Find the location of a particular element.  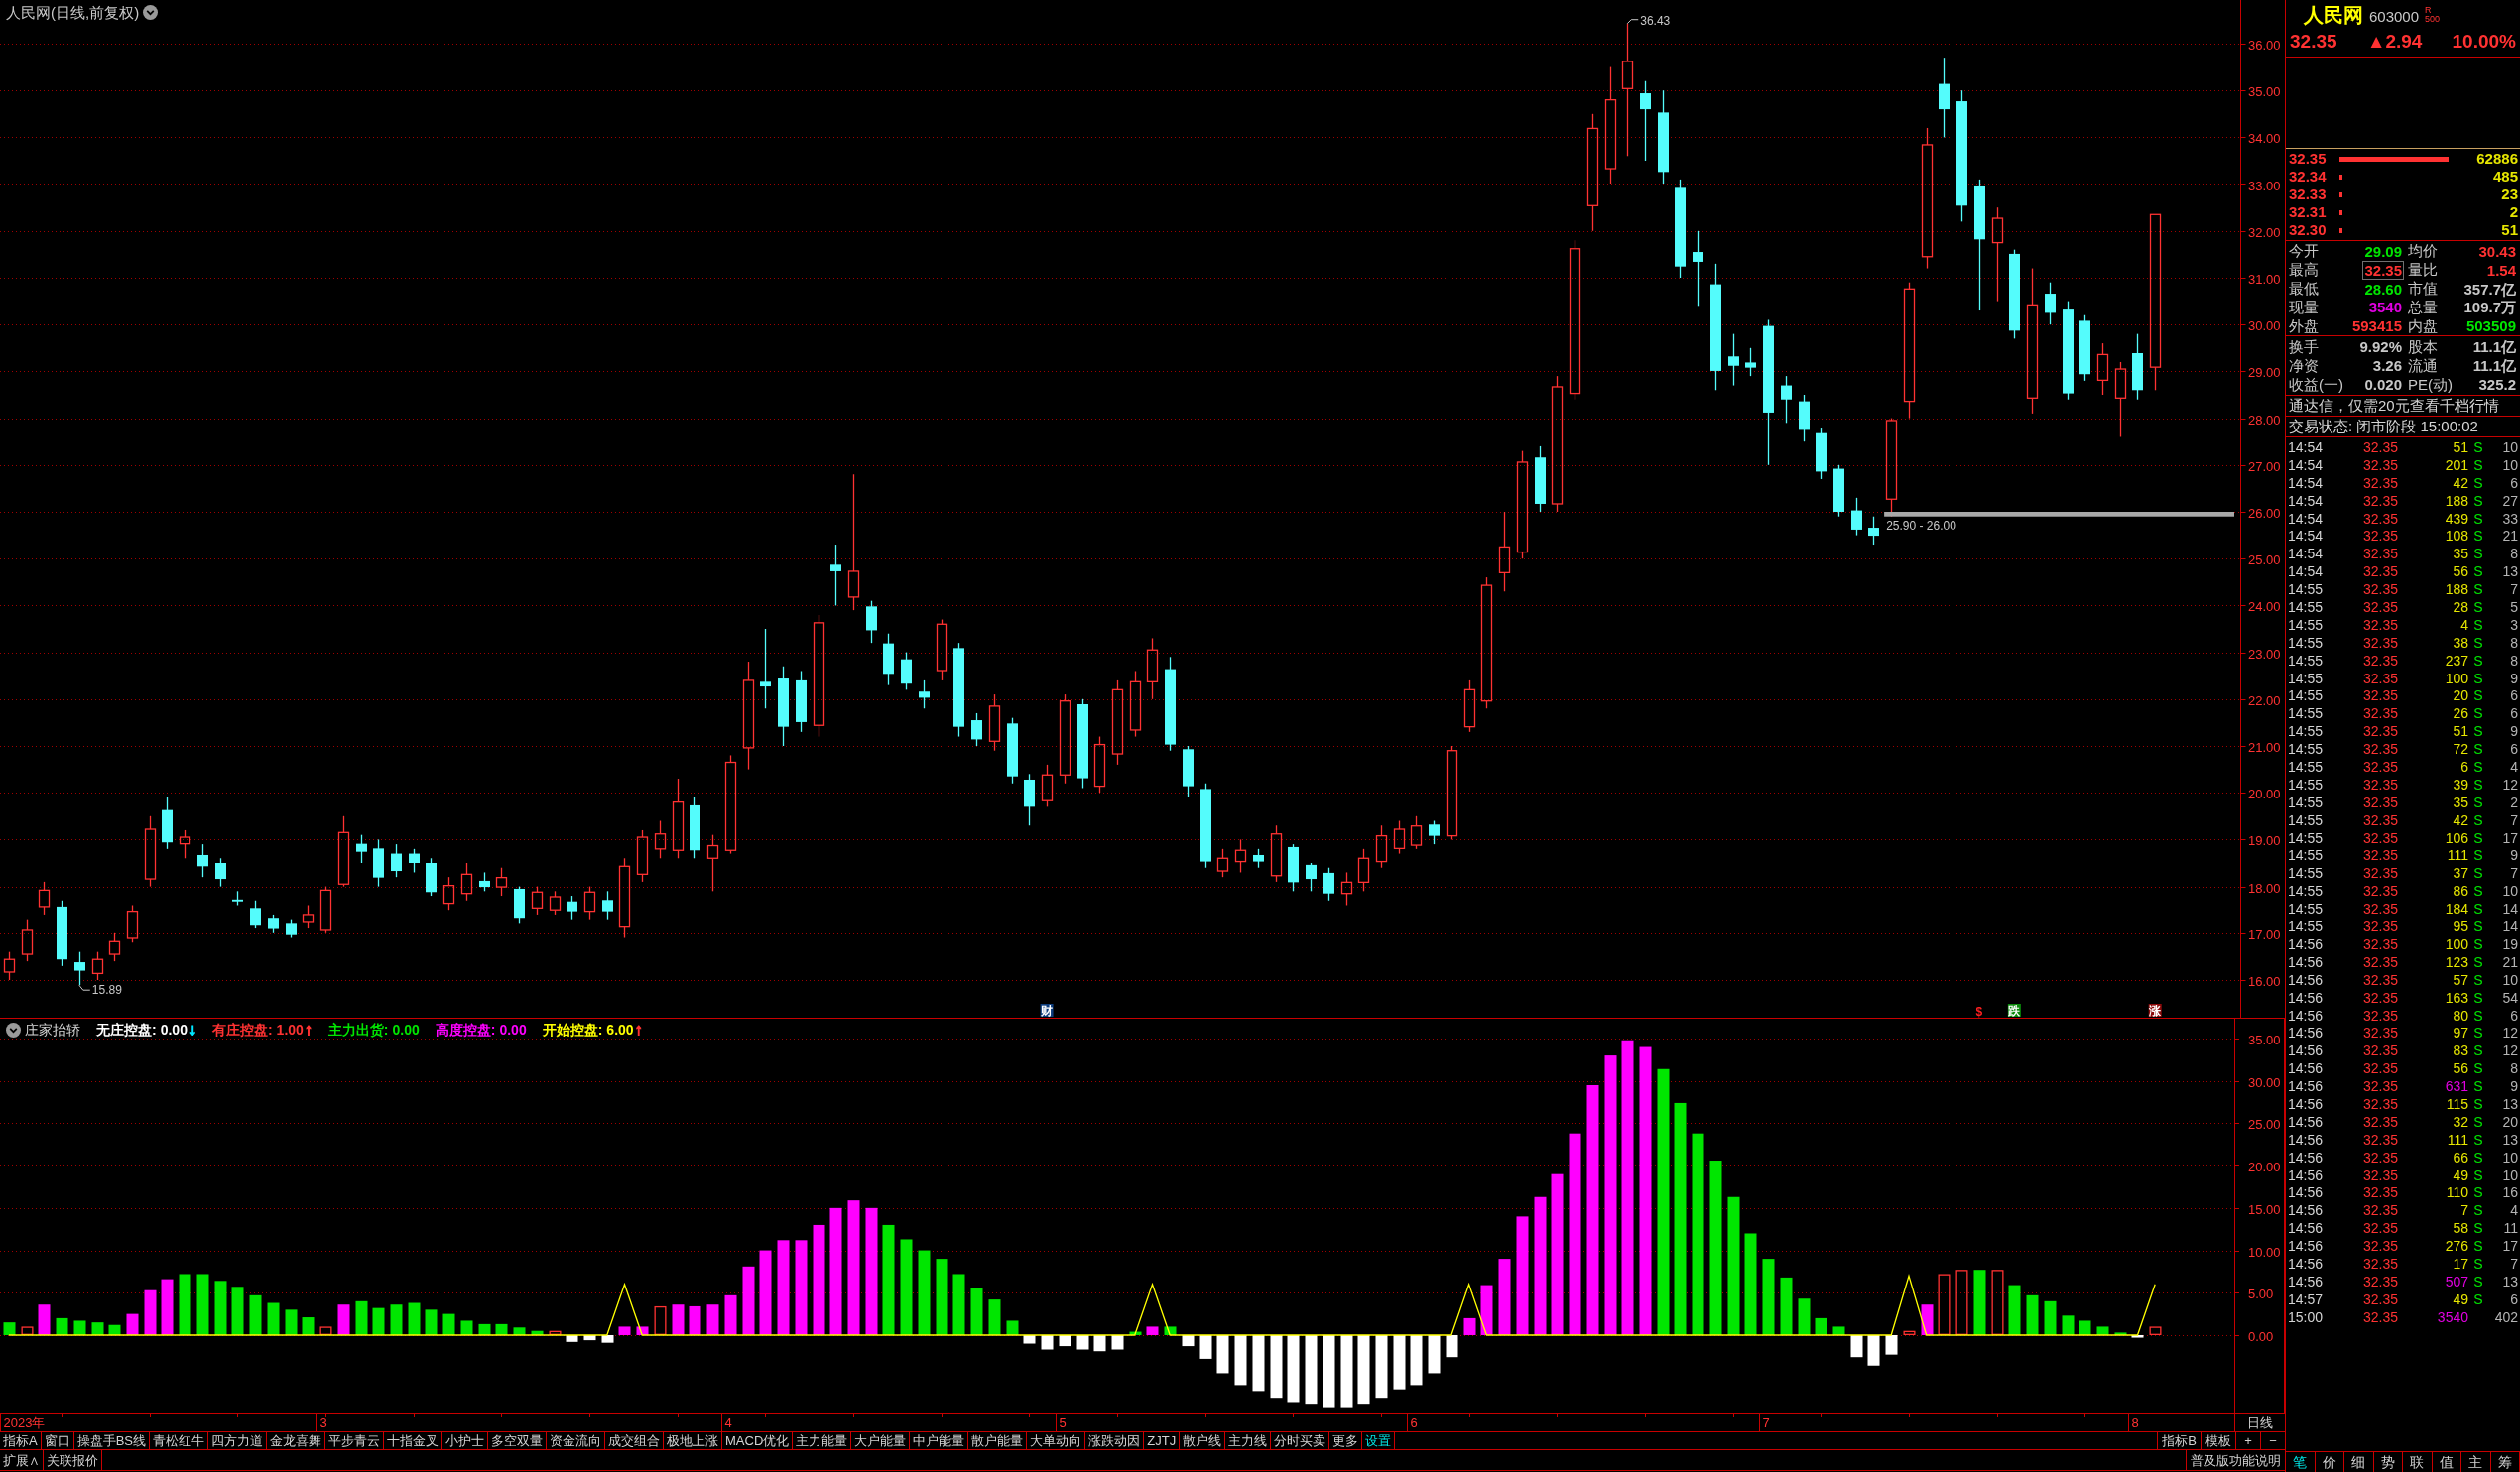

indicator-tab: 大户能量 is located at coordinates (881, 1440).